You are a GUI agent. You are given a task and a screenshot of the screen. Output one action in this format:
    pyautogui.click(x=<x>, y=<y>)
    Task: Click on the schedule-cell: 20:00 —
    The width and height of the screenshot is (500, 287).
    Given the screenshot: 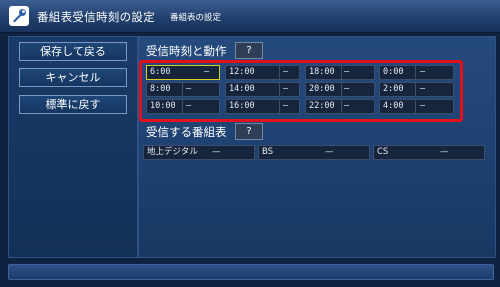 What is the action you would take?
    pyautogui.click(x=340, y=89)
    